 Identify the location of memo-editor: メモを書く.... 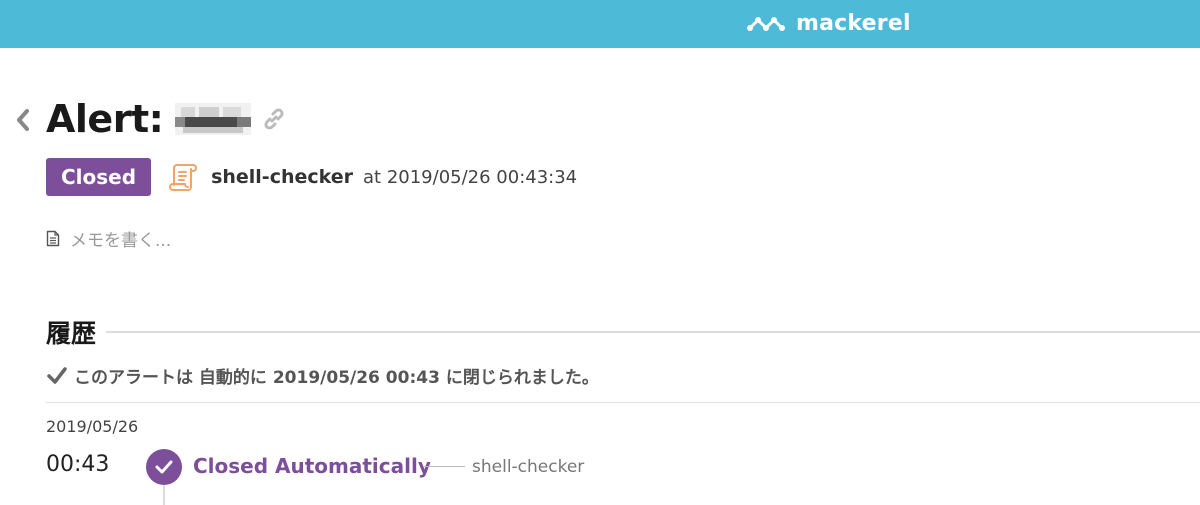
(108, 238).